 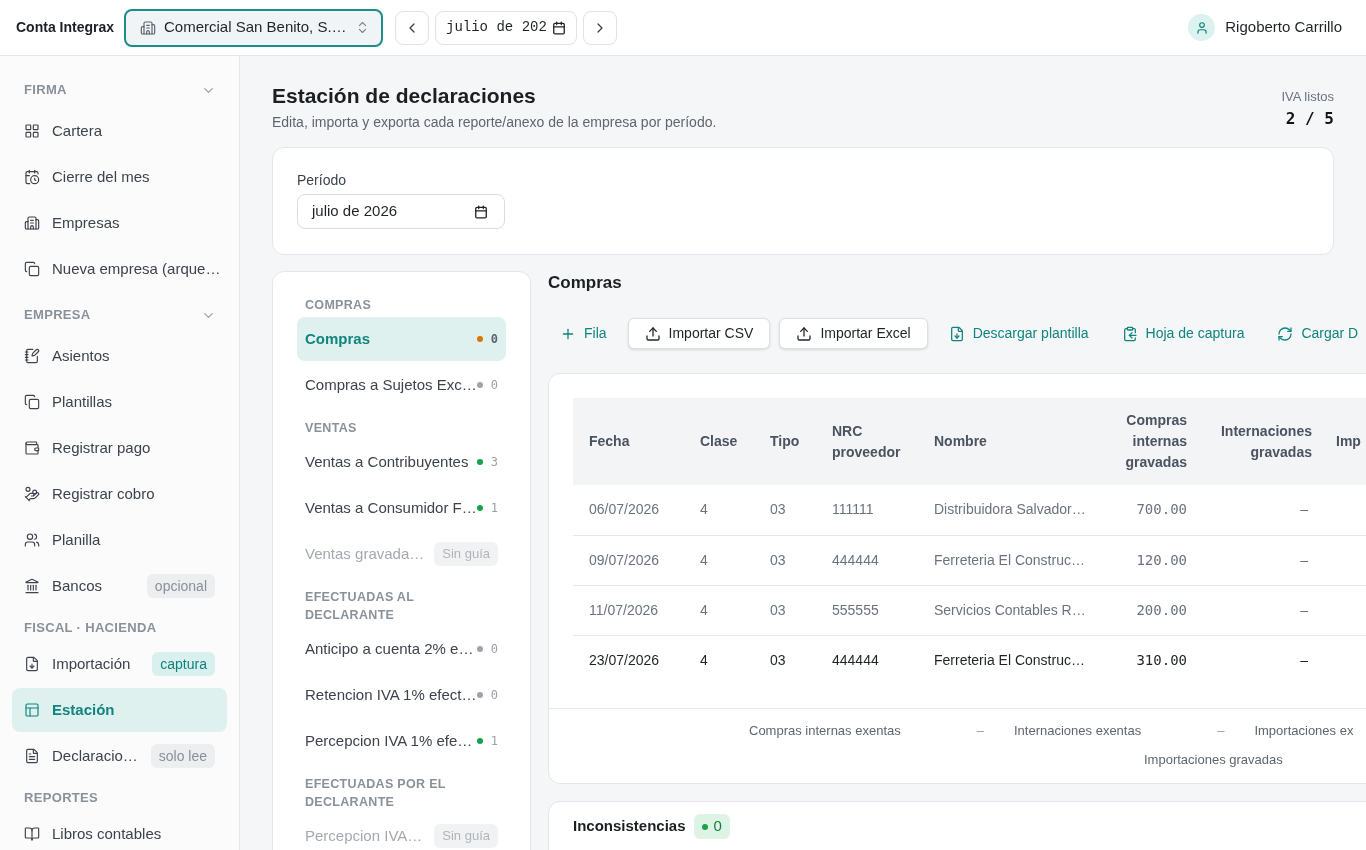 What do you see at coordinates (119, 448) in the screenshot?
I see `sidebar-item: Registrar pago` at bounding box center [119, 448].